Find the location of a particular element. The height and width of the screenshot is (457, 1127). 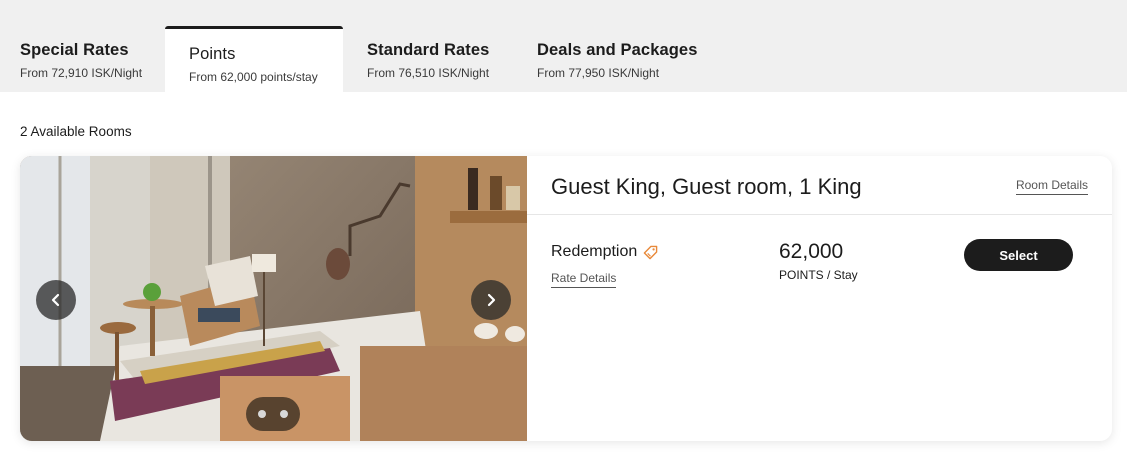

available-rooms-count: 2 Available Rooms is located at coordinates (76, 131).